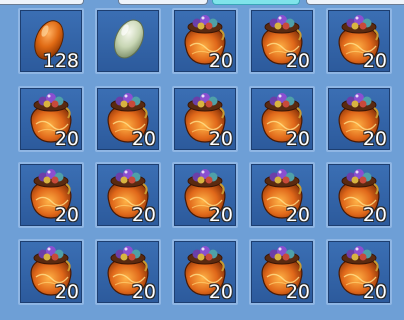  I want to click on tab-bar, so click(202, 3).